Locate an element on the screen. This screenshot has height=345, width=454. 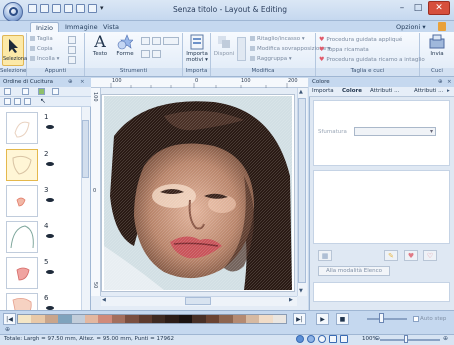
text-button: A Testo is located at coordinates (100, 46).